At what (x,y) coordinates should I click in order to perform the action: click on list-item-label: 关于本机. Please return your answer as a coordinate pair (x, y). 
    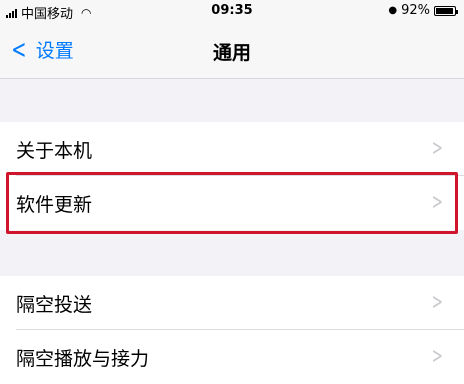
    Looking at the image, I should click on (54, 150).